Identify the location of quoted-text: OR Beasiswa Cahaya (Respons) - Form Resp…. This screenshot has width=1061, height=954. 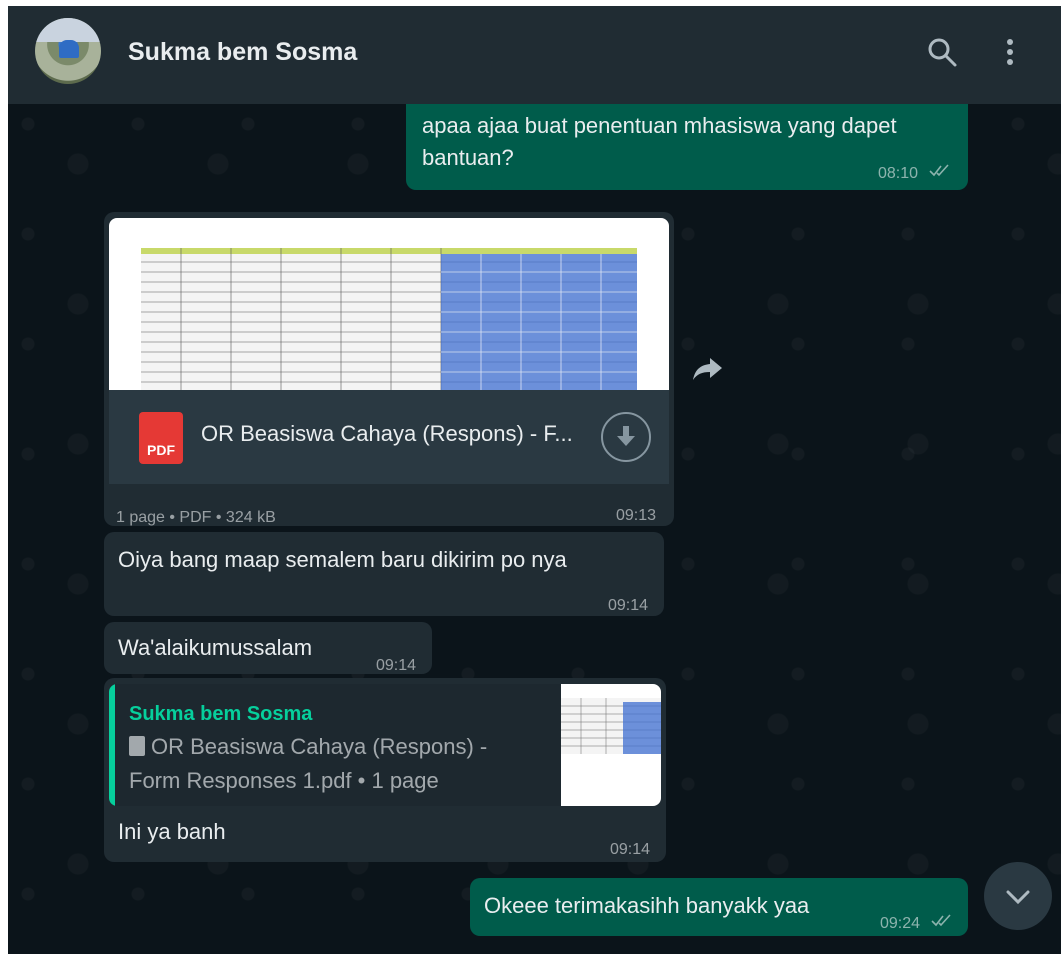
(308, 763).